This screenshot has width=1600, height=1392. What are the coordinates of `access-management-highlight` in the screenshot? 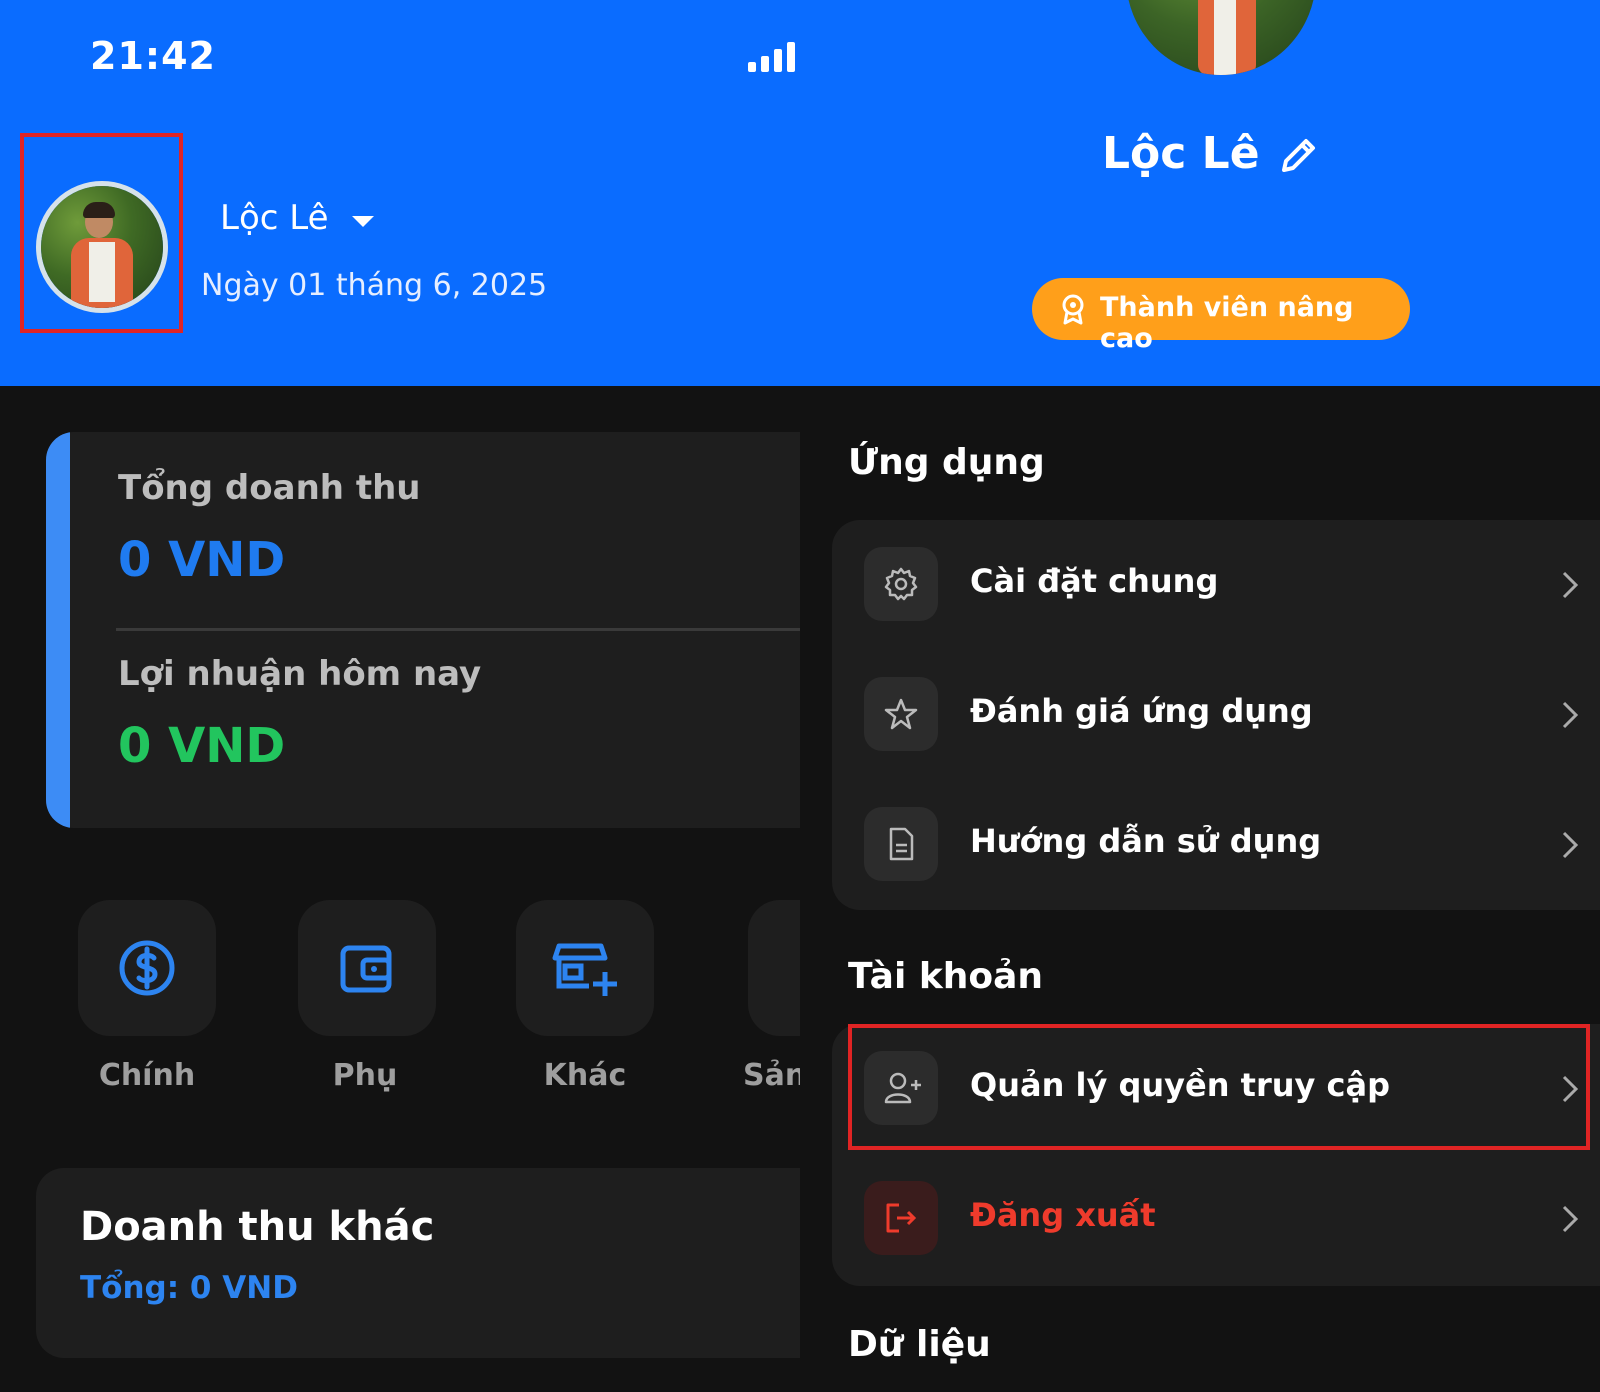 It's located at (1219, 1087).